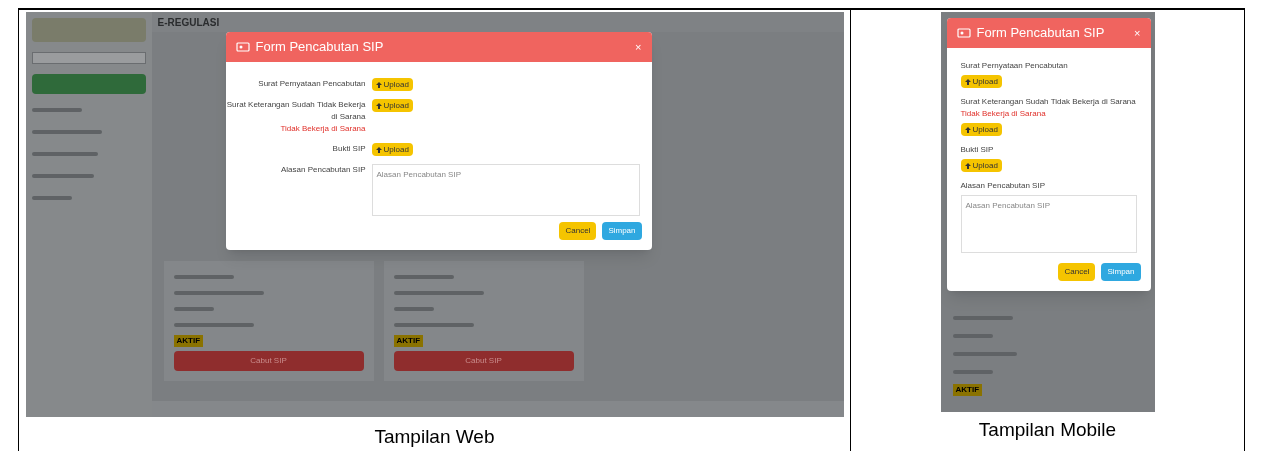 This screenshot has width=1265, height=451. I want to click on app-title: E-REGULASI, so click(188, 22).